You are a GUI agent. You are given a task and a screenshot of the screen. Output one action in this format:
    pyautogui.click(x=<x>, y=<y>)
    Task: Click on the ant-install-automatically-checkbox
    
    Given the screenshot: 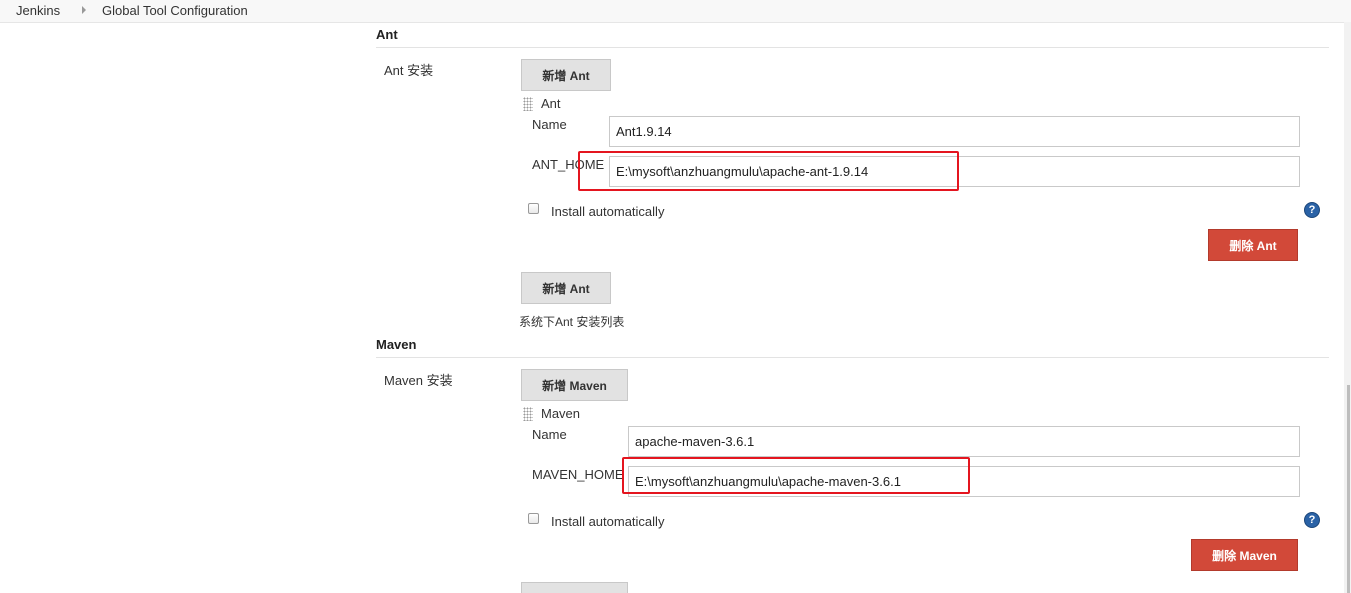 What is the action you would take?
    pyautogui.click(x=533, y=208)
    